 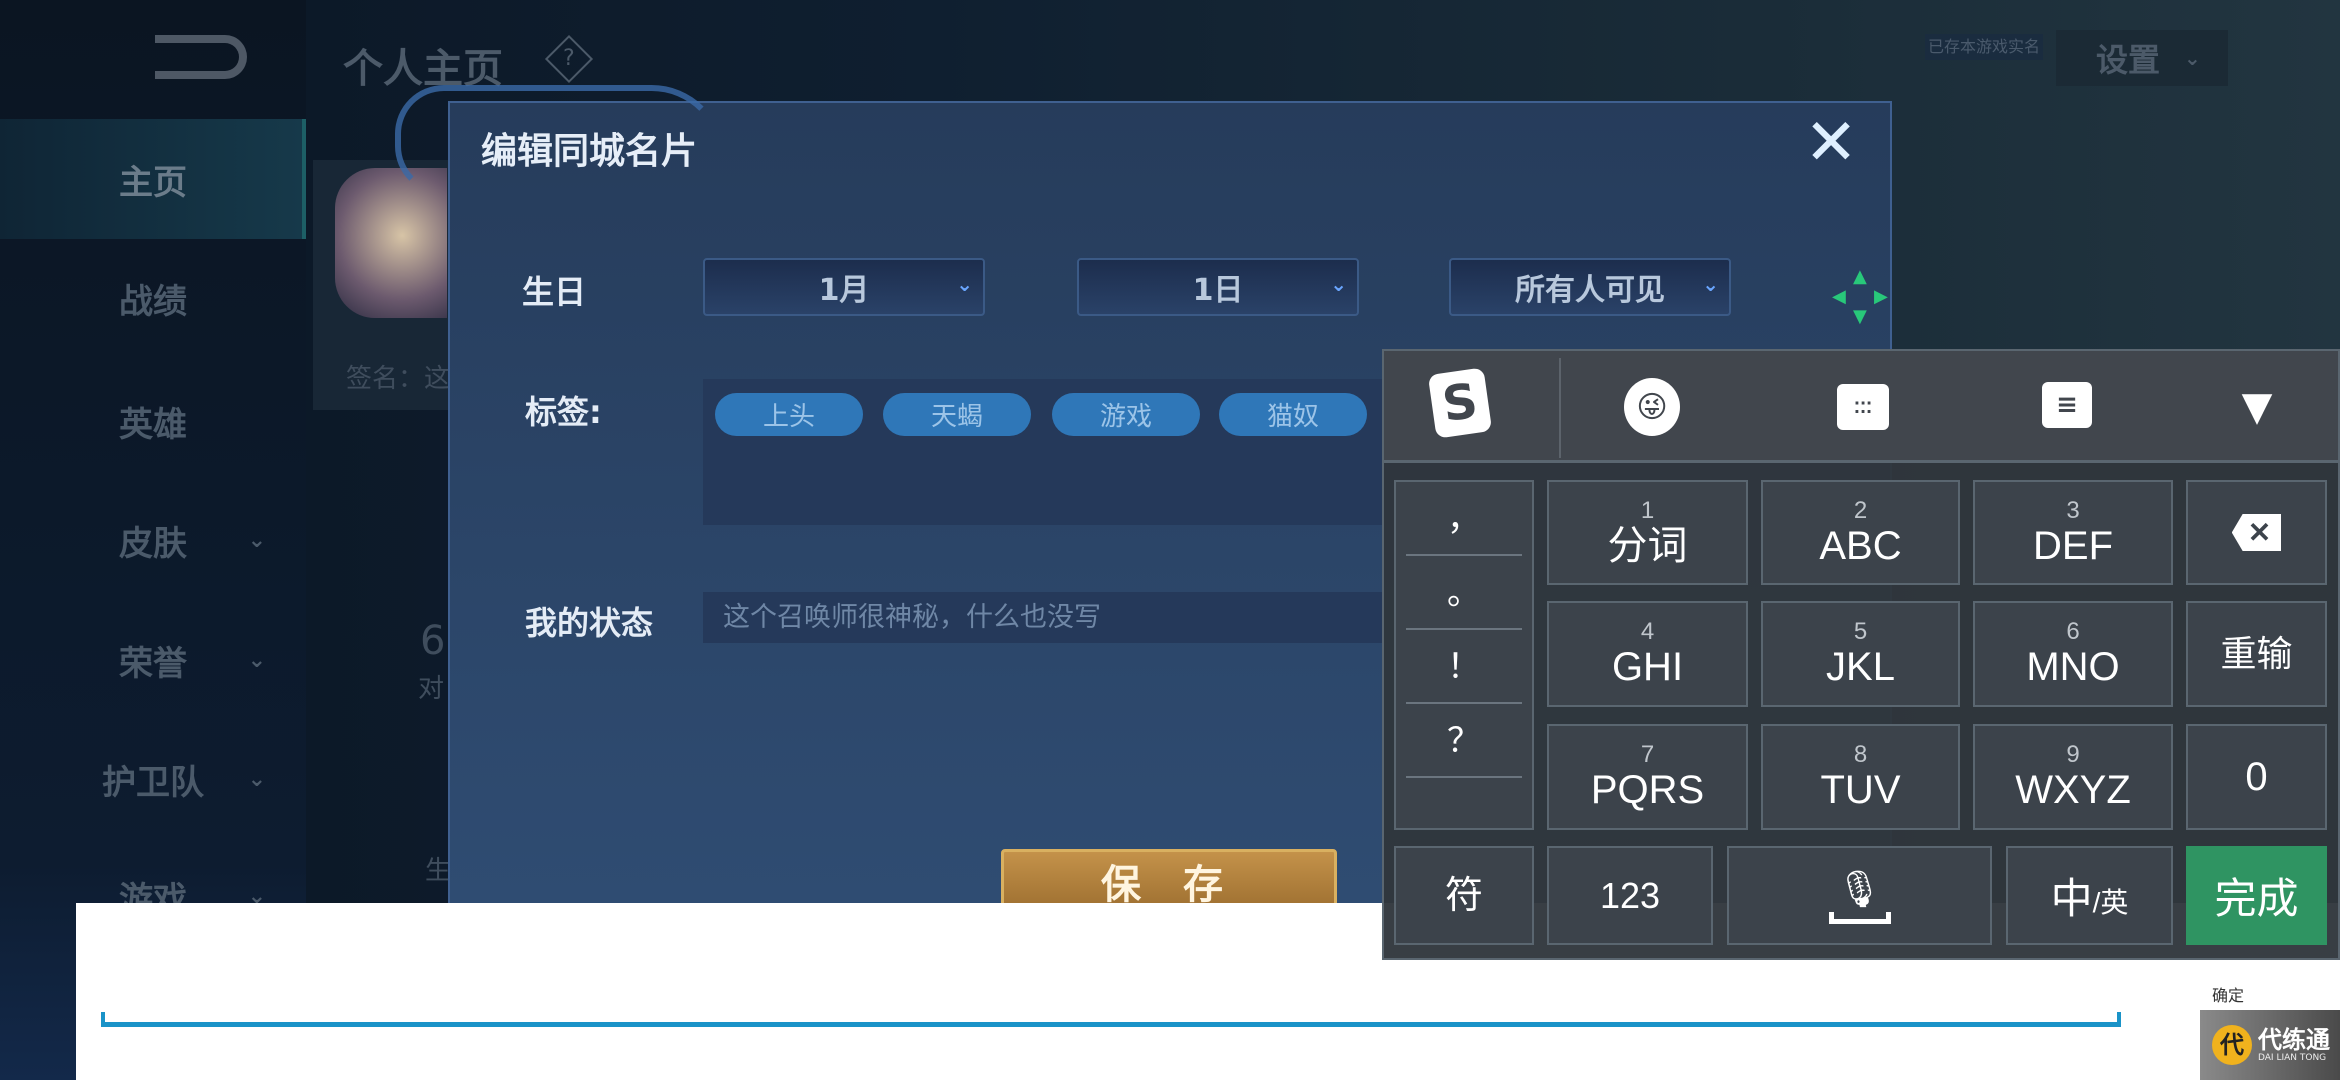 What do you see at coordinates (431, 689) in the screenshot?
I see `stat-label: 对` at bounding box center [431, 689].